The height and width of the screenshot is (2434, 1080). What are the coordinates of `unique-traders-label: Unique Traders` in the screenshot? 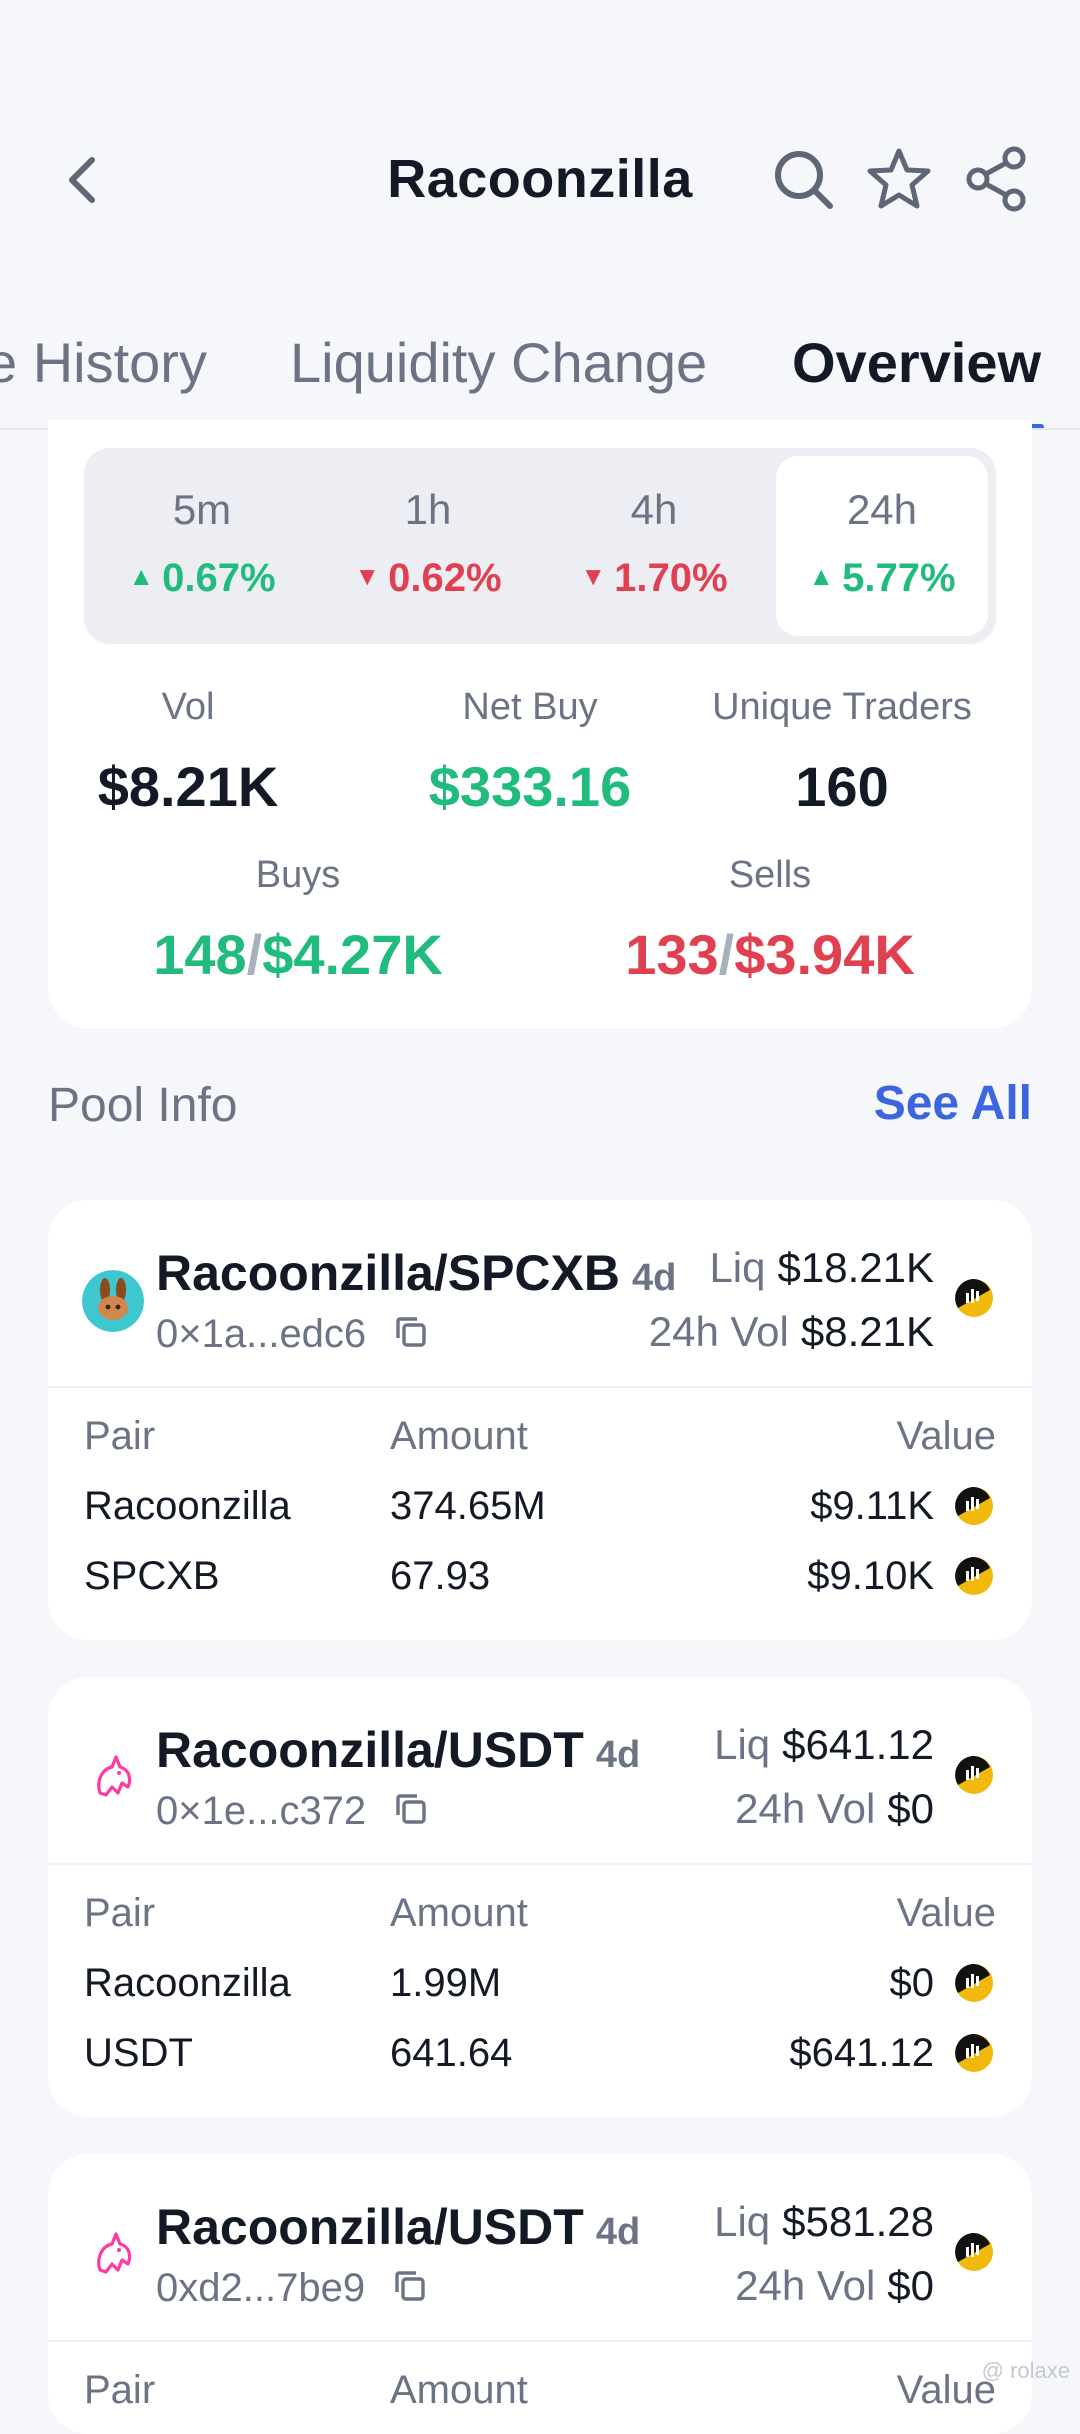 It's located at (842, 707).